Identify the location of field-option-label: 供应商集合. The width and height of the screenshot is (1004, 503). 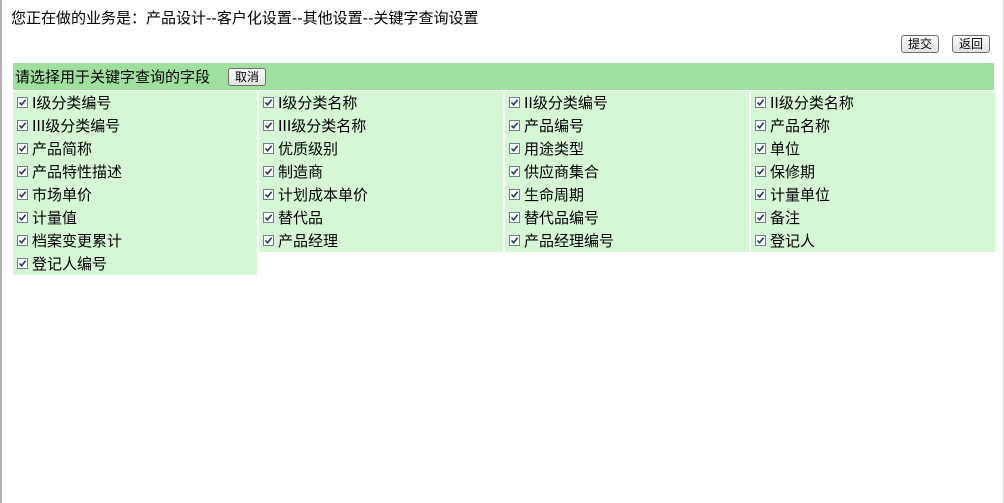
(562, 171).